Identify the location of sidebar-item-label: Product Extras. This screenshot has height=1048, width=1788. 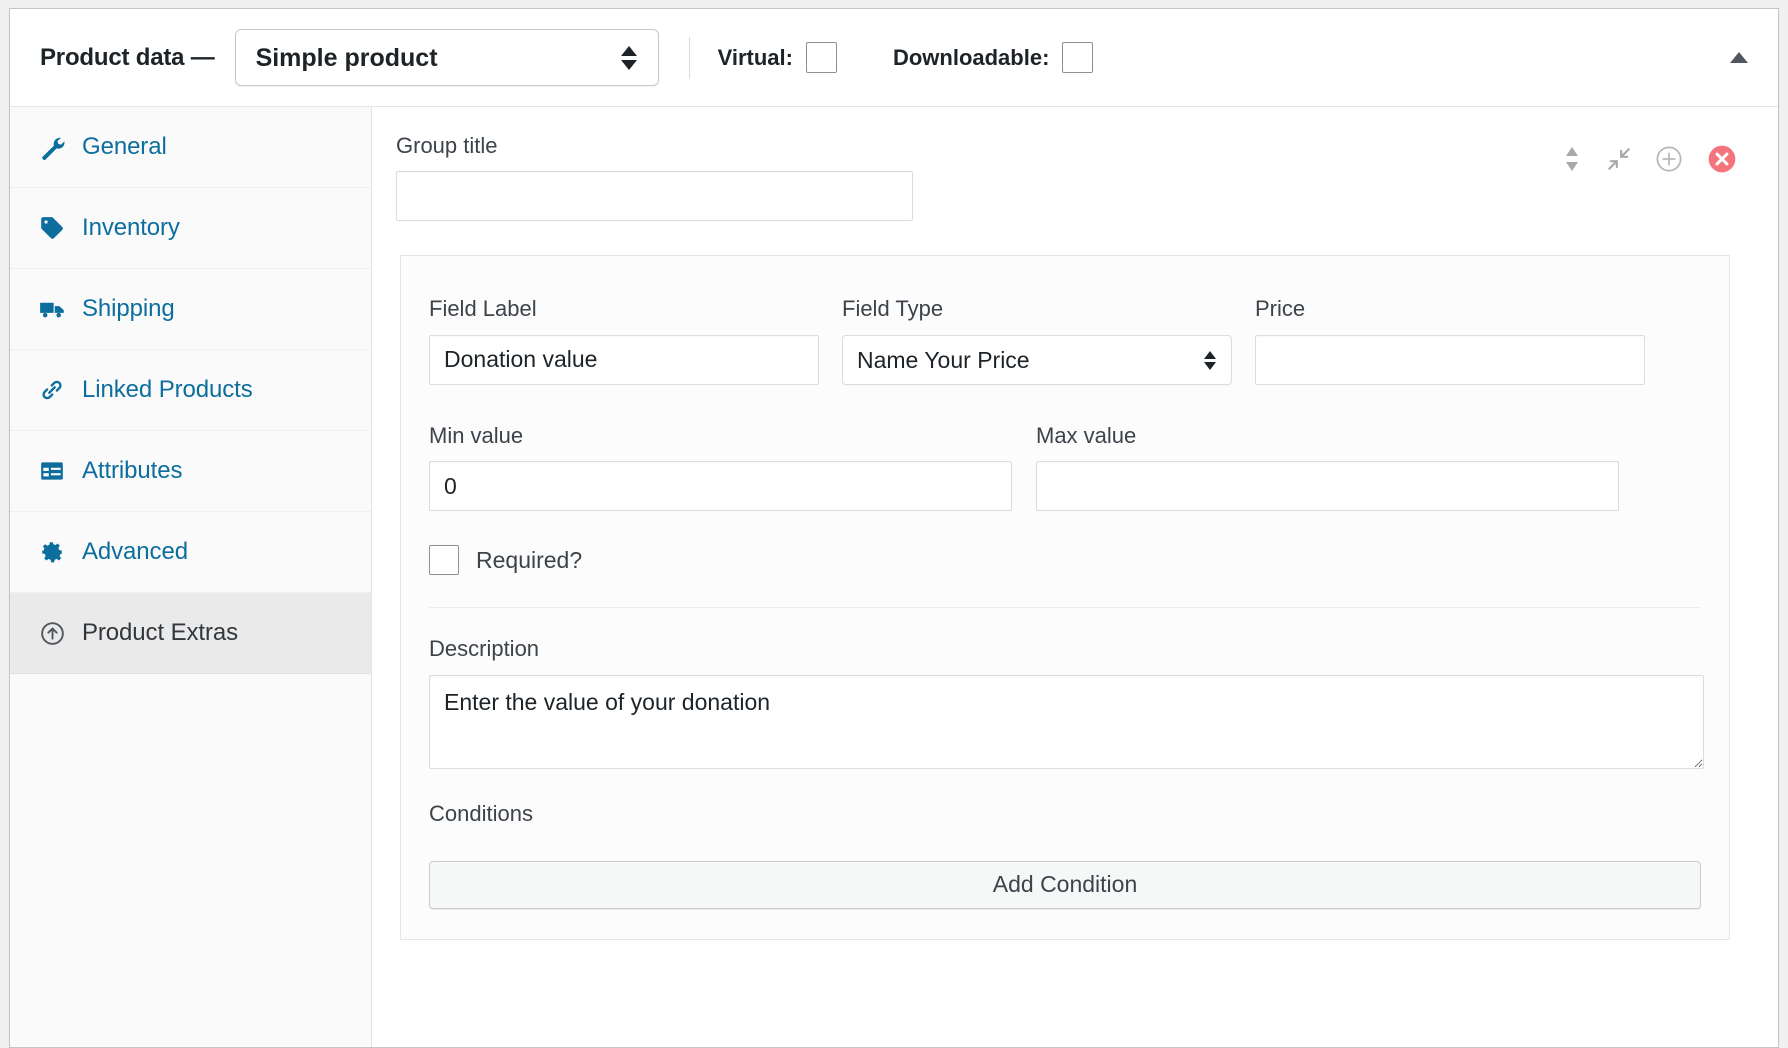
(160, 632).